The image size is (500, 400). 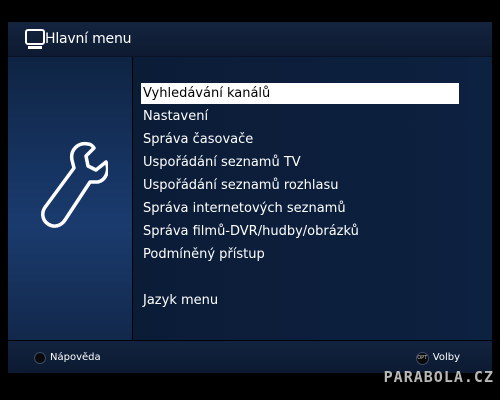 I want to click on menu-item-channel-search: Vyhledávání kanálů, so click(x=300, y=93).